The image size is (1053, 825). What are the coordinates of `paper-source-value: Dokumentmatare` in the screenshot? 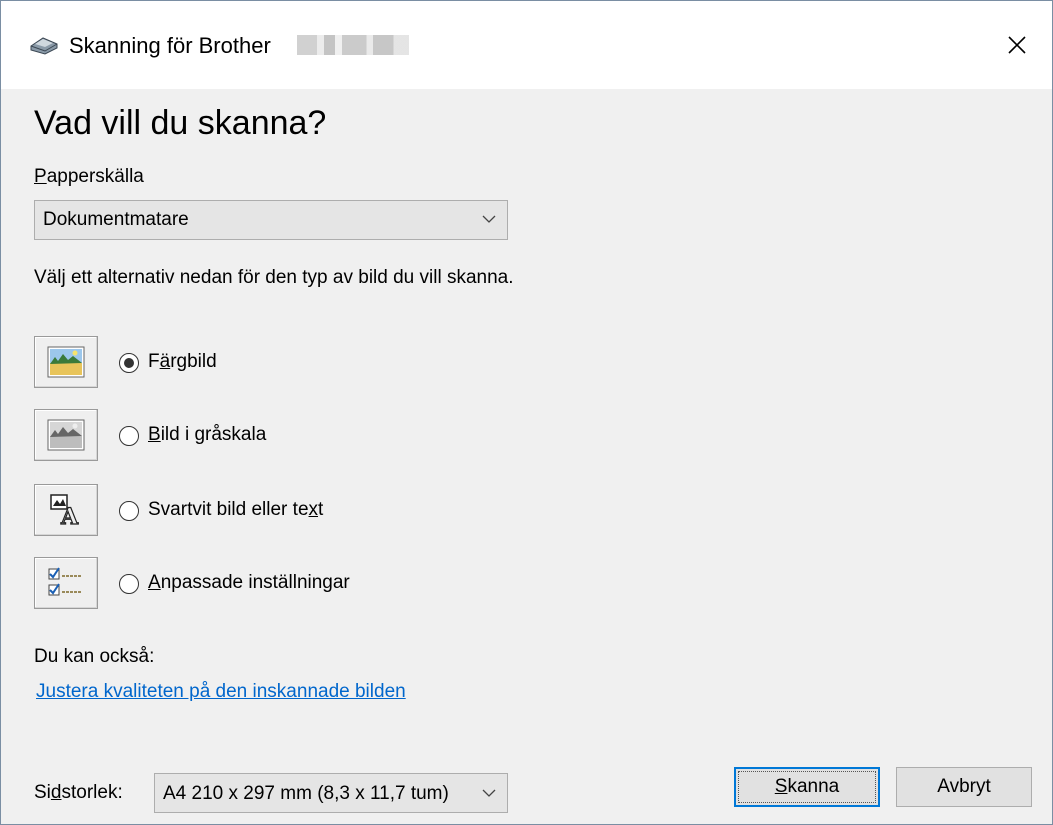 It's located at (116, 219).